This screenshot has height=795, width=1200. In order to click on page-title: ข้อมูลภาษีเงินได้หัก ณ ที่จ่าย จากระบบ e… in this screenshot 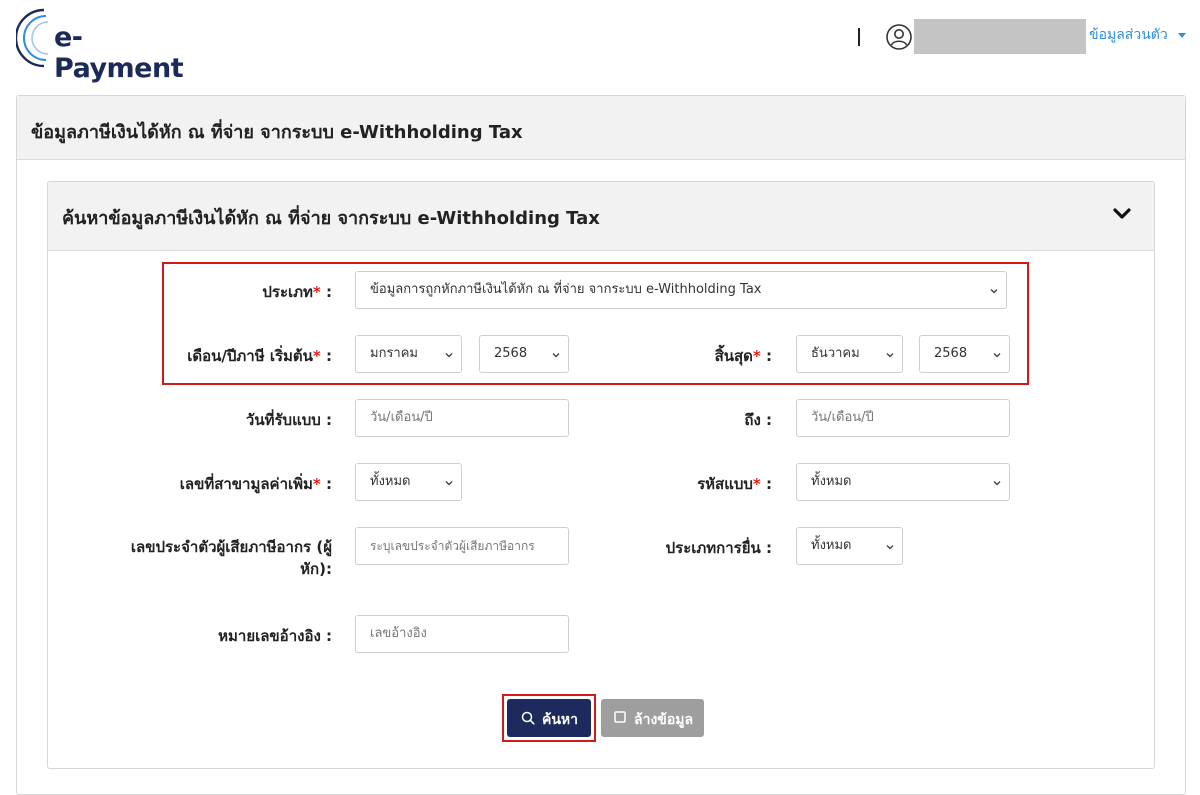, I will do `click(277, 132)`.